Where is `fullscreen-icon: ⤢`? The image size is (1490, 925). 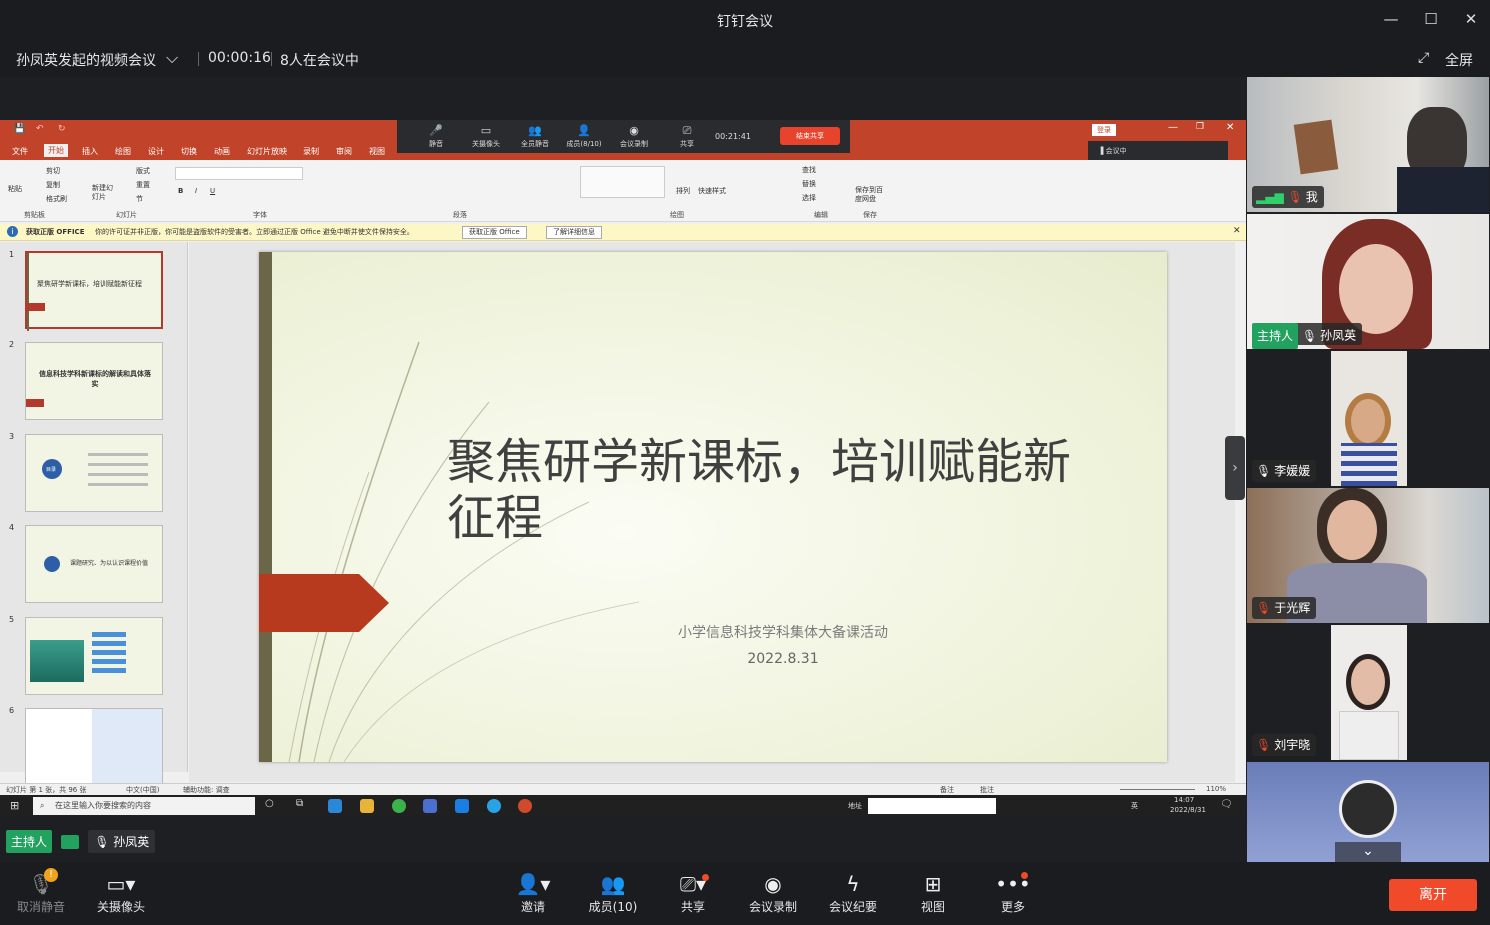 fullscreen-icon: ⤢ is located at coordinates (1423, 58).